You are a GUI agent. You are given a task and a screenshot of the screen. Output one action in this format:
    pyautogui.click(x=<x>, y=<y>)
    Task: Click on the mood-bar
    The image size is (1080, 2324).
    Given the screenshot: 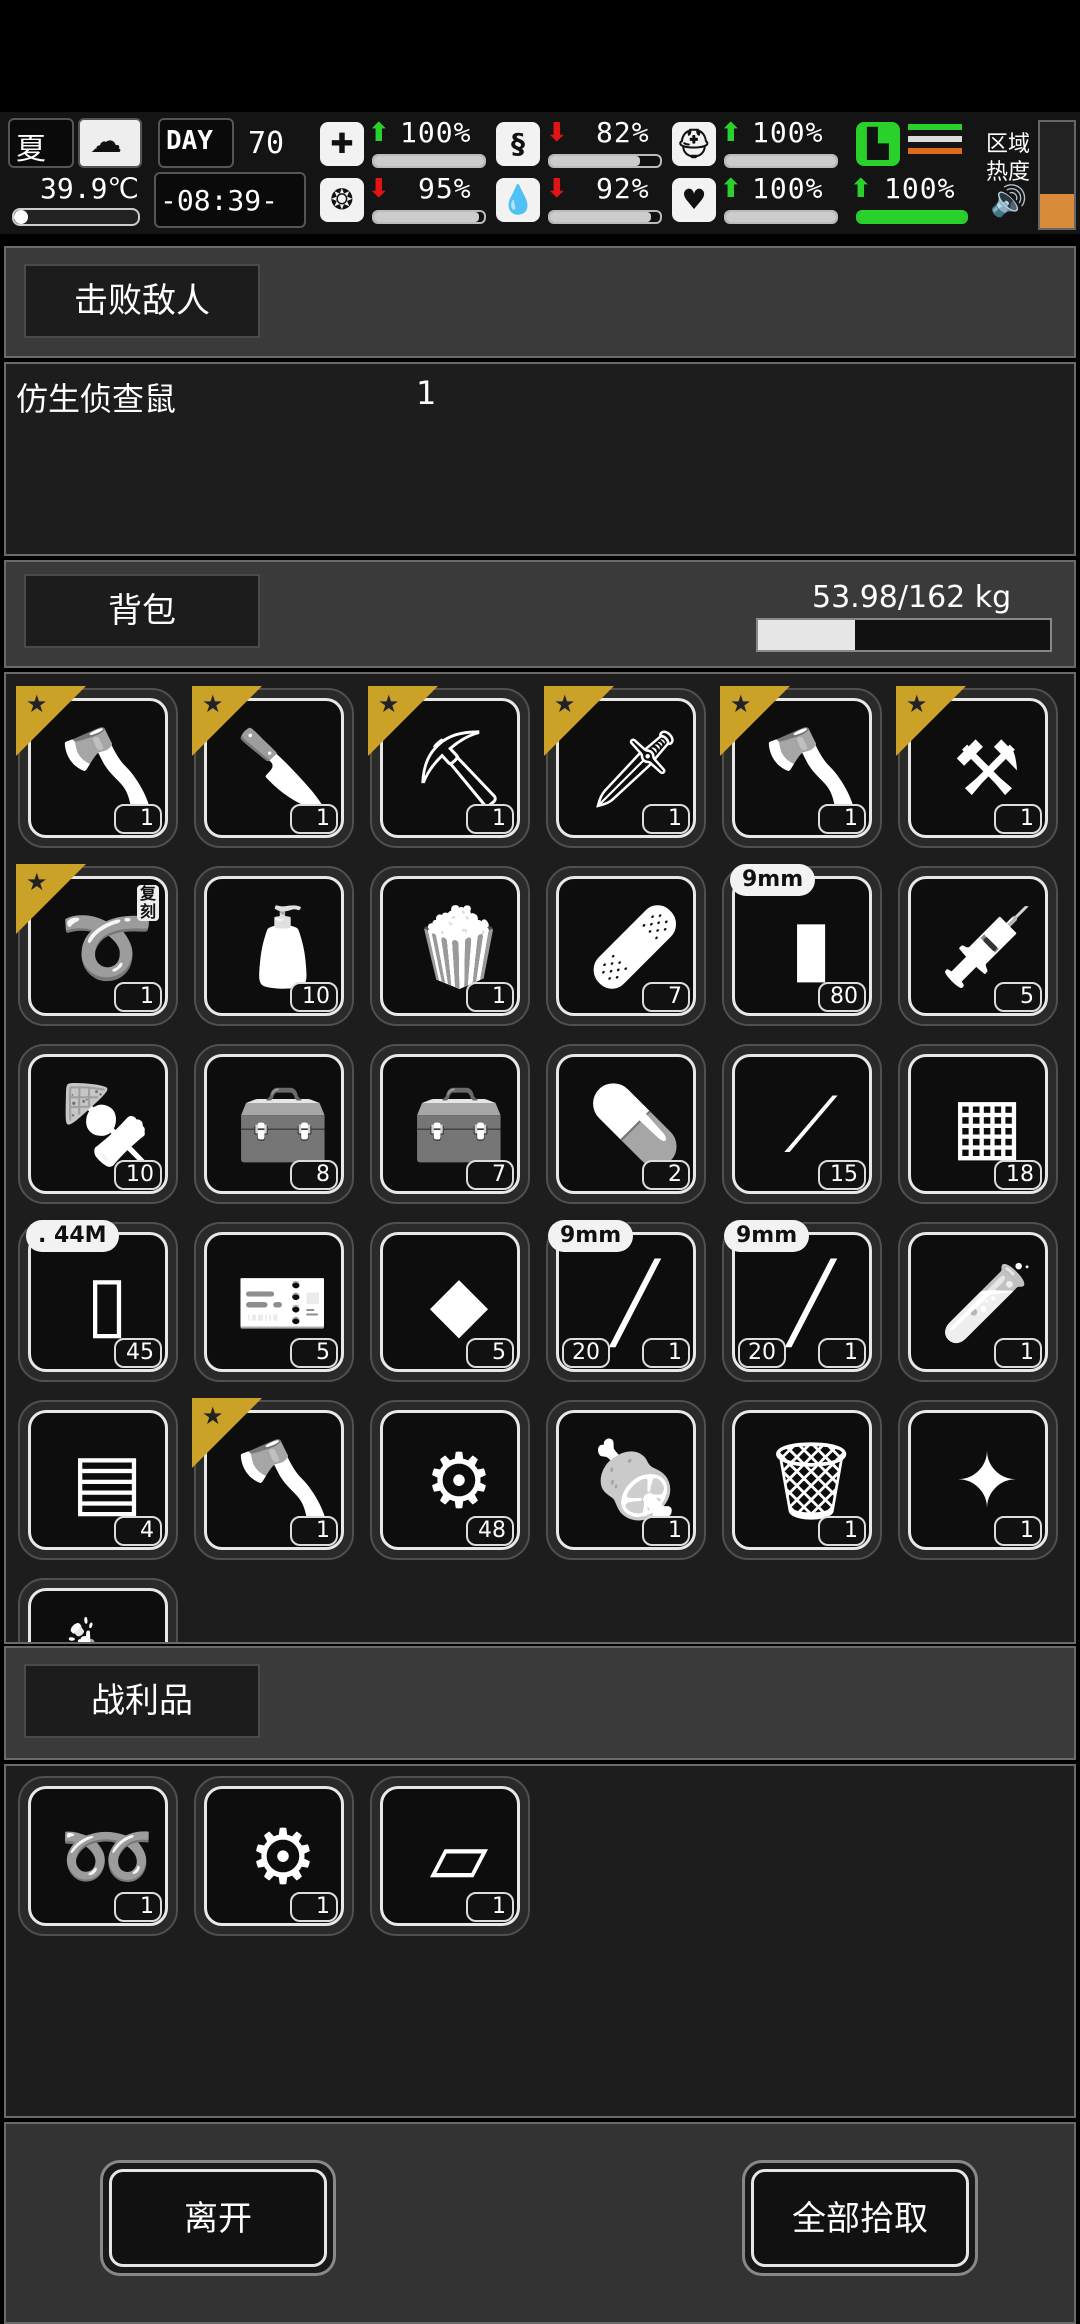 What is the action you would take?
    pyautogui.click(x=781, y=217)
    